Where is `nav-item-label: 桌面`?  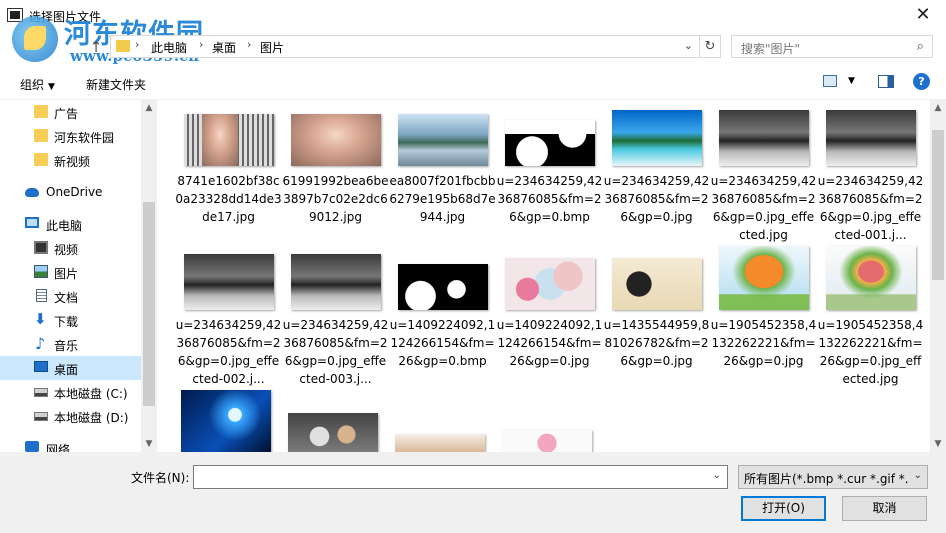
nav-item-label: 桌面 is located at coordinates (66, 370).